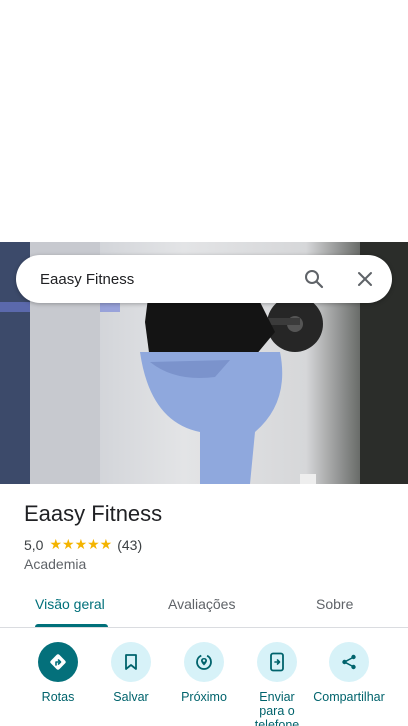 The width and height of the screenshot is (408, 726). I want to click on search-input: Eaasy Fitness, so click(87, 279).